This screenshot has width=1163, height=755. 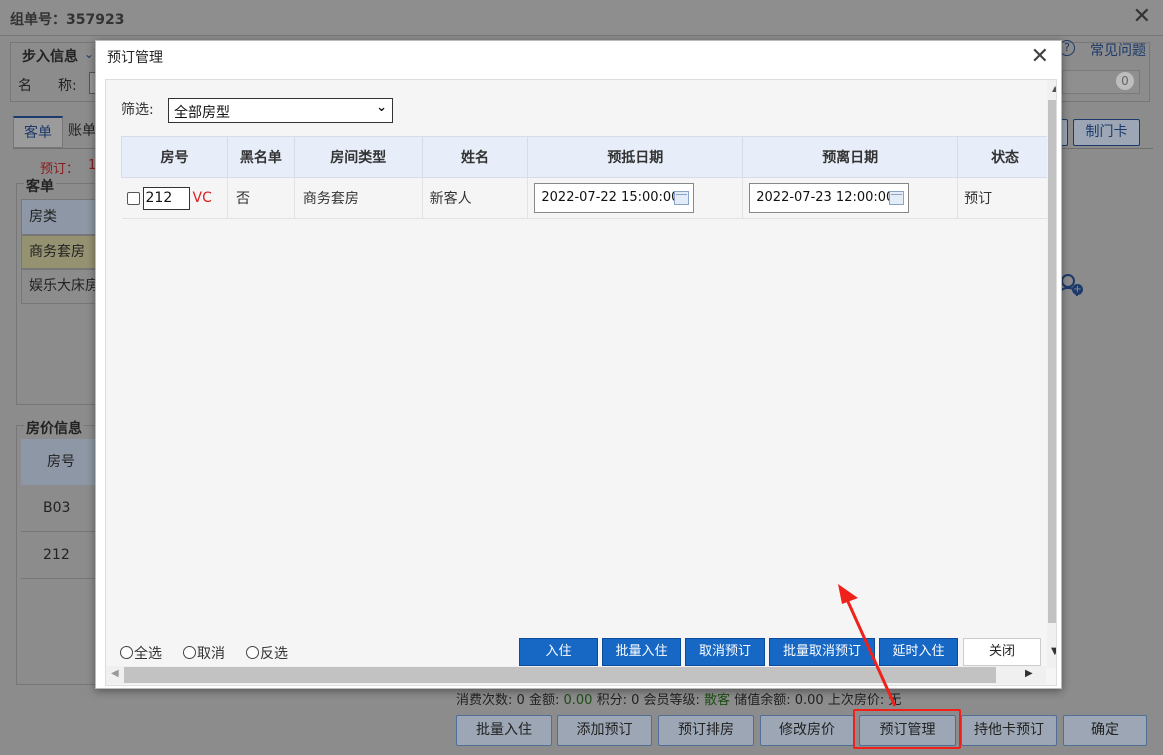 What do you see at coordinates (1142, 16) in the screenshot?
I see `outer-close-icon: ✕` at bounding box center [1142, 16].